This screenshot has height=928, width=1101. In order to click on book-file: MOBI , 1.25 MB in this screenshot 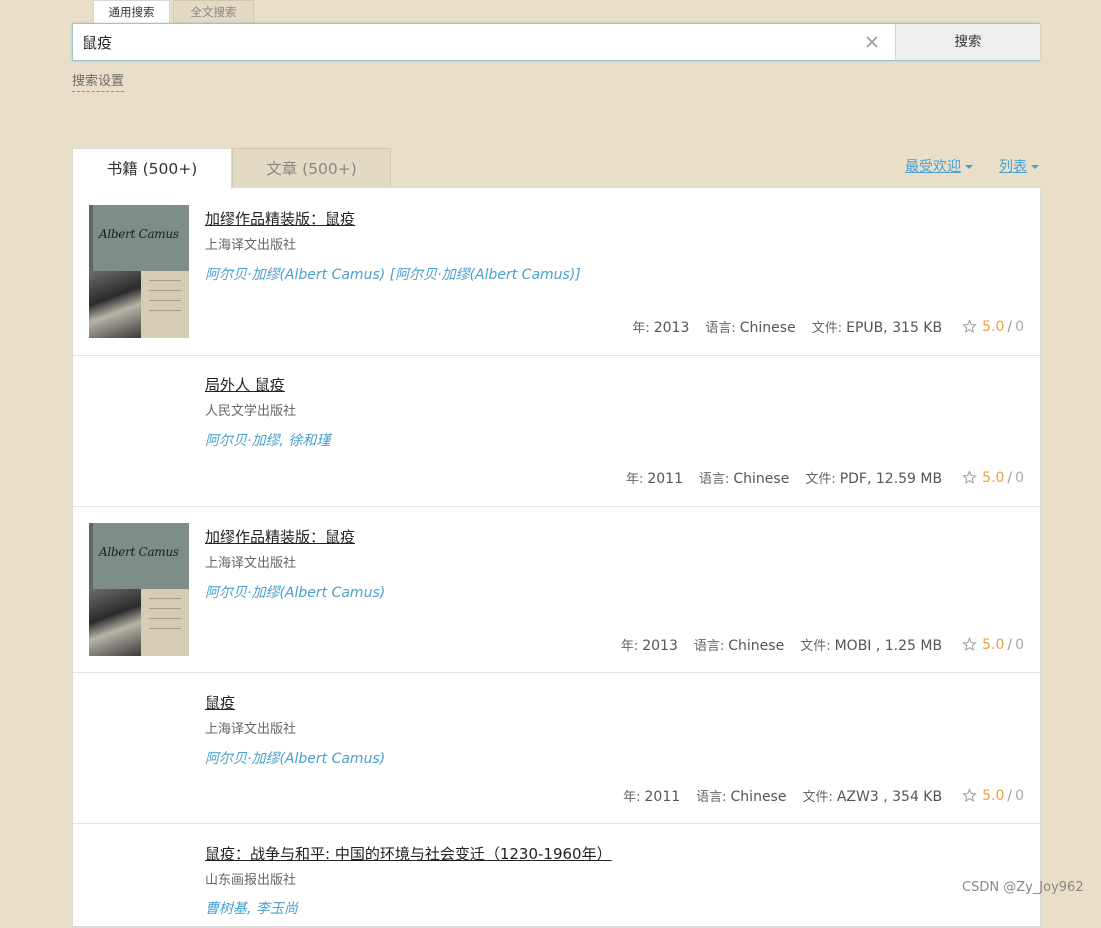, I will do `click(888, 646)`.